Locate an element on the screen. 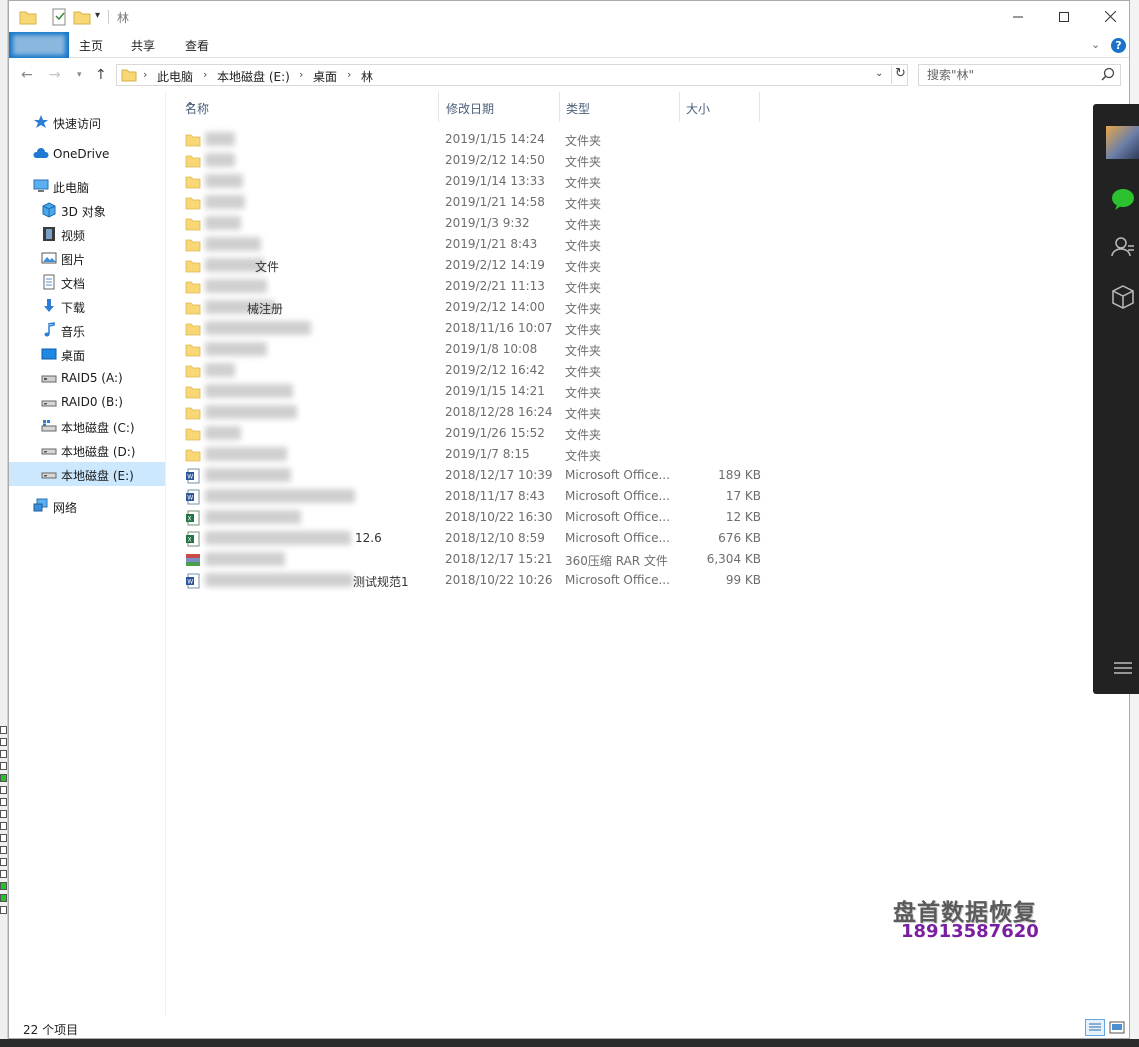 The image size is (1139, 1047). file-row: 2019/1/26 15:52 文件夹 is located at coordinates (477, 433).